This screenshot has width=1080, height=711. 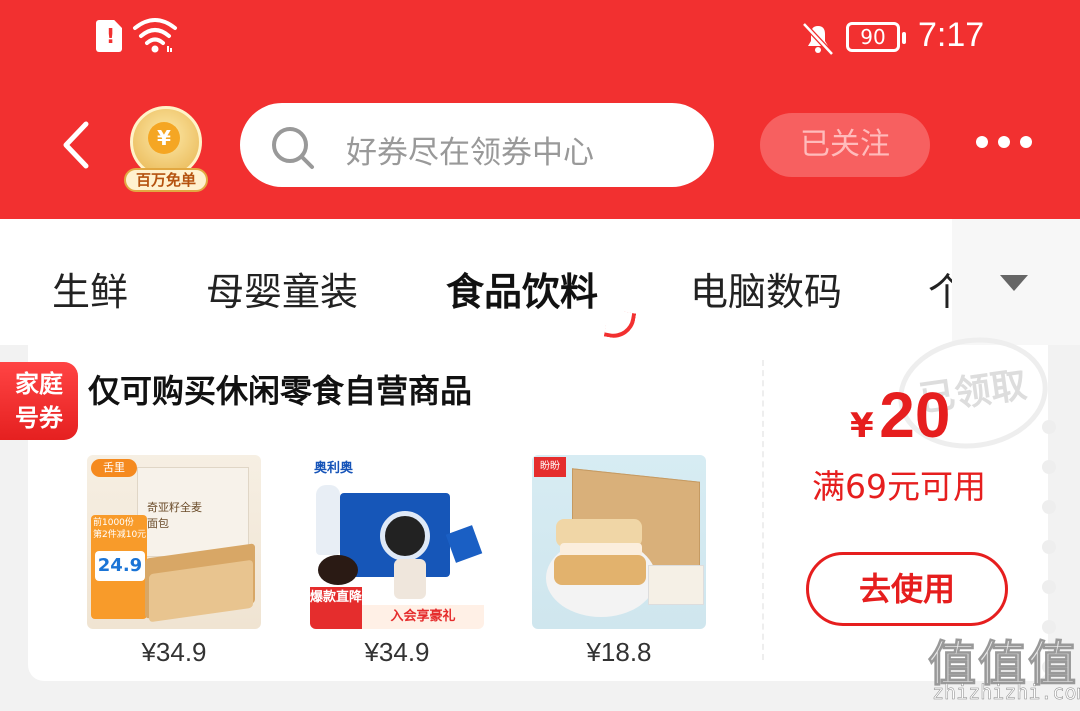 I want to click on header: ¥ 百万免单 好券尽在领券中心 已关注, so click(x=540, y=147).